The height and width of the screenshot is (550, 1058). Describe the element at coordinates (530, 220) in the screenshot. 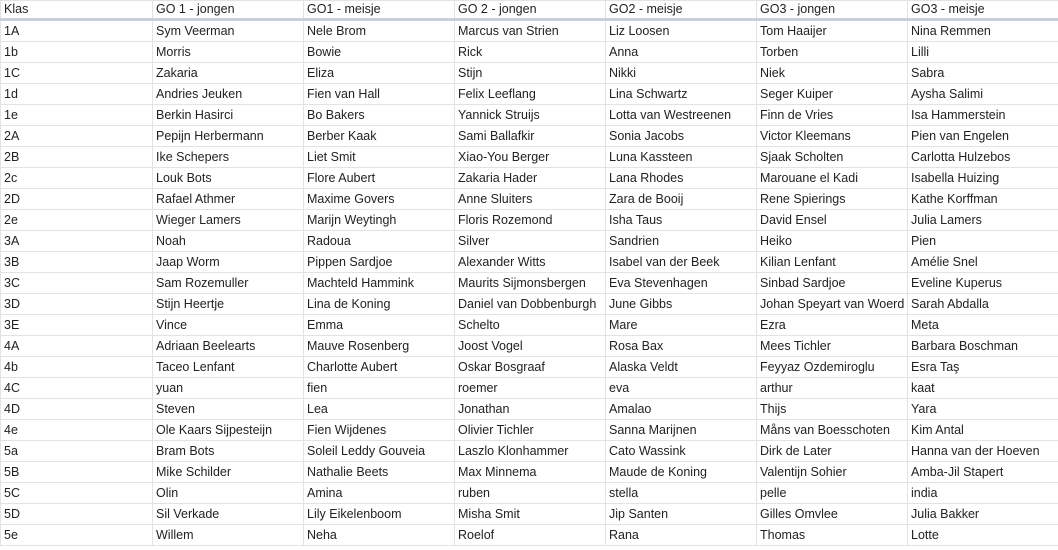

I see `cell-go2-jongen: Floris Rozemond` at that location.